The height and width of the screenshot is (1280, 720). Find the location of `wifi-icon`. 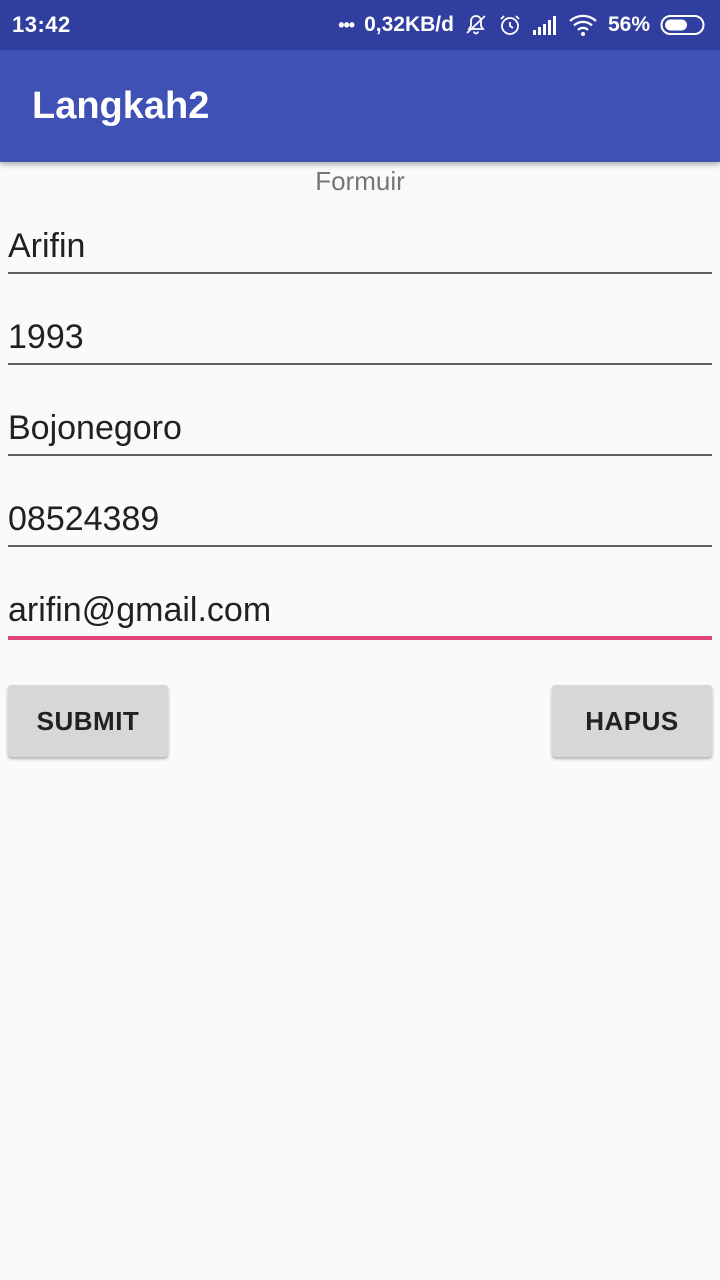

wifi-icon is located at coordinates (583, 25).